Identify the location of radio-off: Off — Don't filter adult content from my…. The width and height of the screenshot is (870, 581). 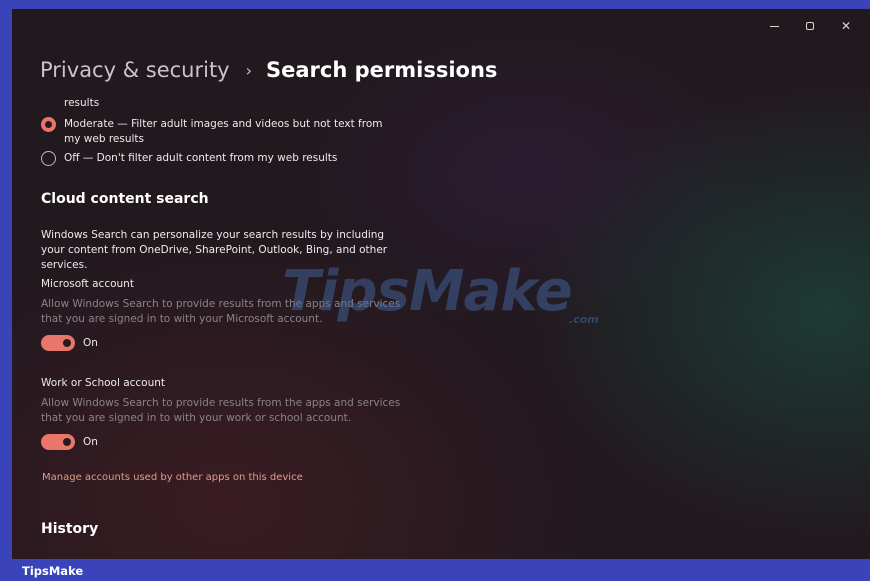
(217, 158).